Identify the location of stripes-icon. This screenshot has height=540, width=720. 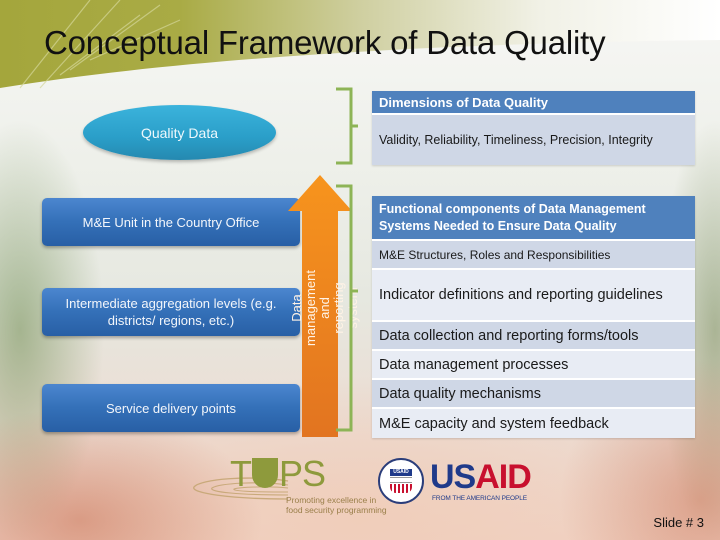
(401, 488).